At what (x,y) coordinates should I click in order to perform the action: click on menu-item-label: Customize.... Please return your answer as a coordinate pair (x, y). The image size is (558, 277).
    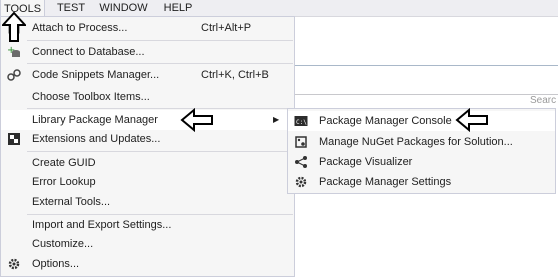
    Looking at the image, I should click on (63, 244).